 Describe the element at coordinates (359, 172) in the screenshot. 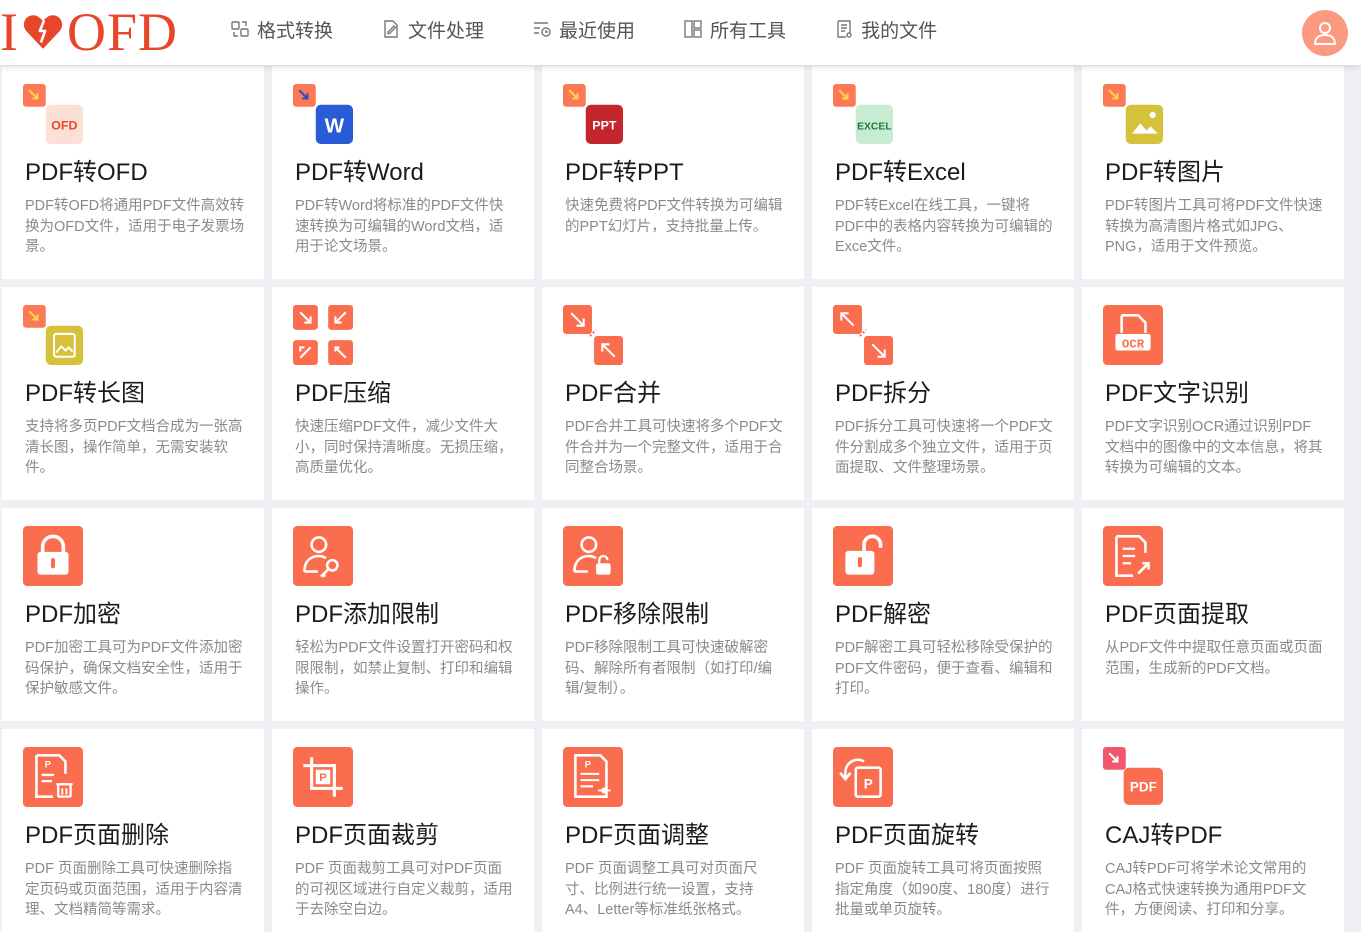

I see `tool-title: PDF转Word` at that location.